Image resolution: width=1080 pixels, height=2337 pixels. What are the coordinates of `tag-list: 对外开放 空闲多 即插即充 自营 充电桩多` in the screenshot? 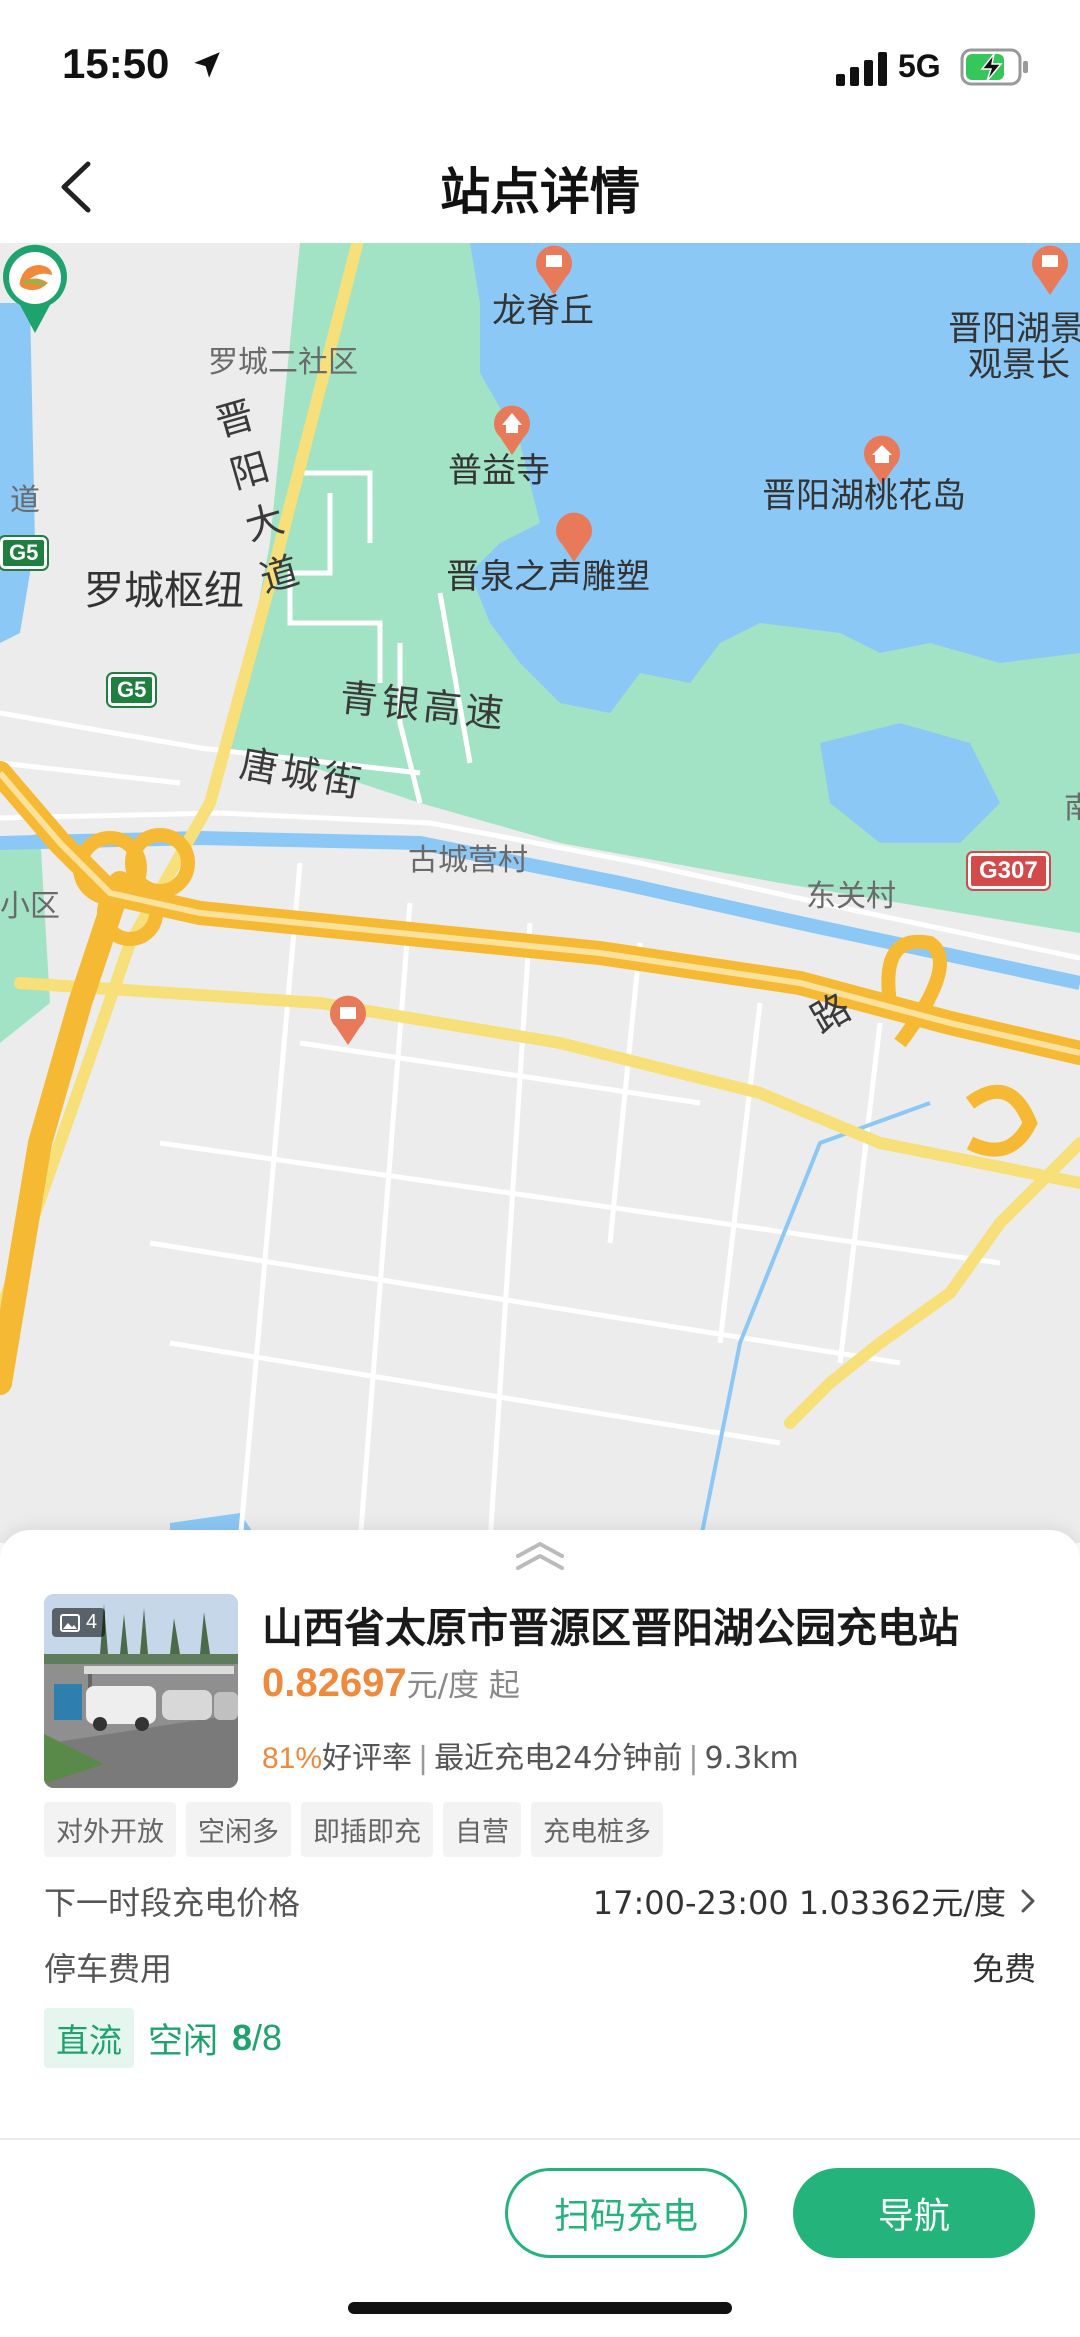 It's located at (353, 1829).